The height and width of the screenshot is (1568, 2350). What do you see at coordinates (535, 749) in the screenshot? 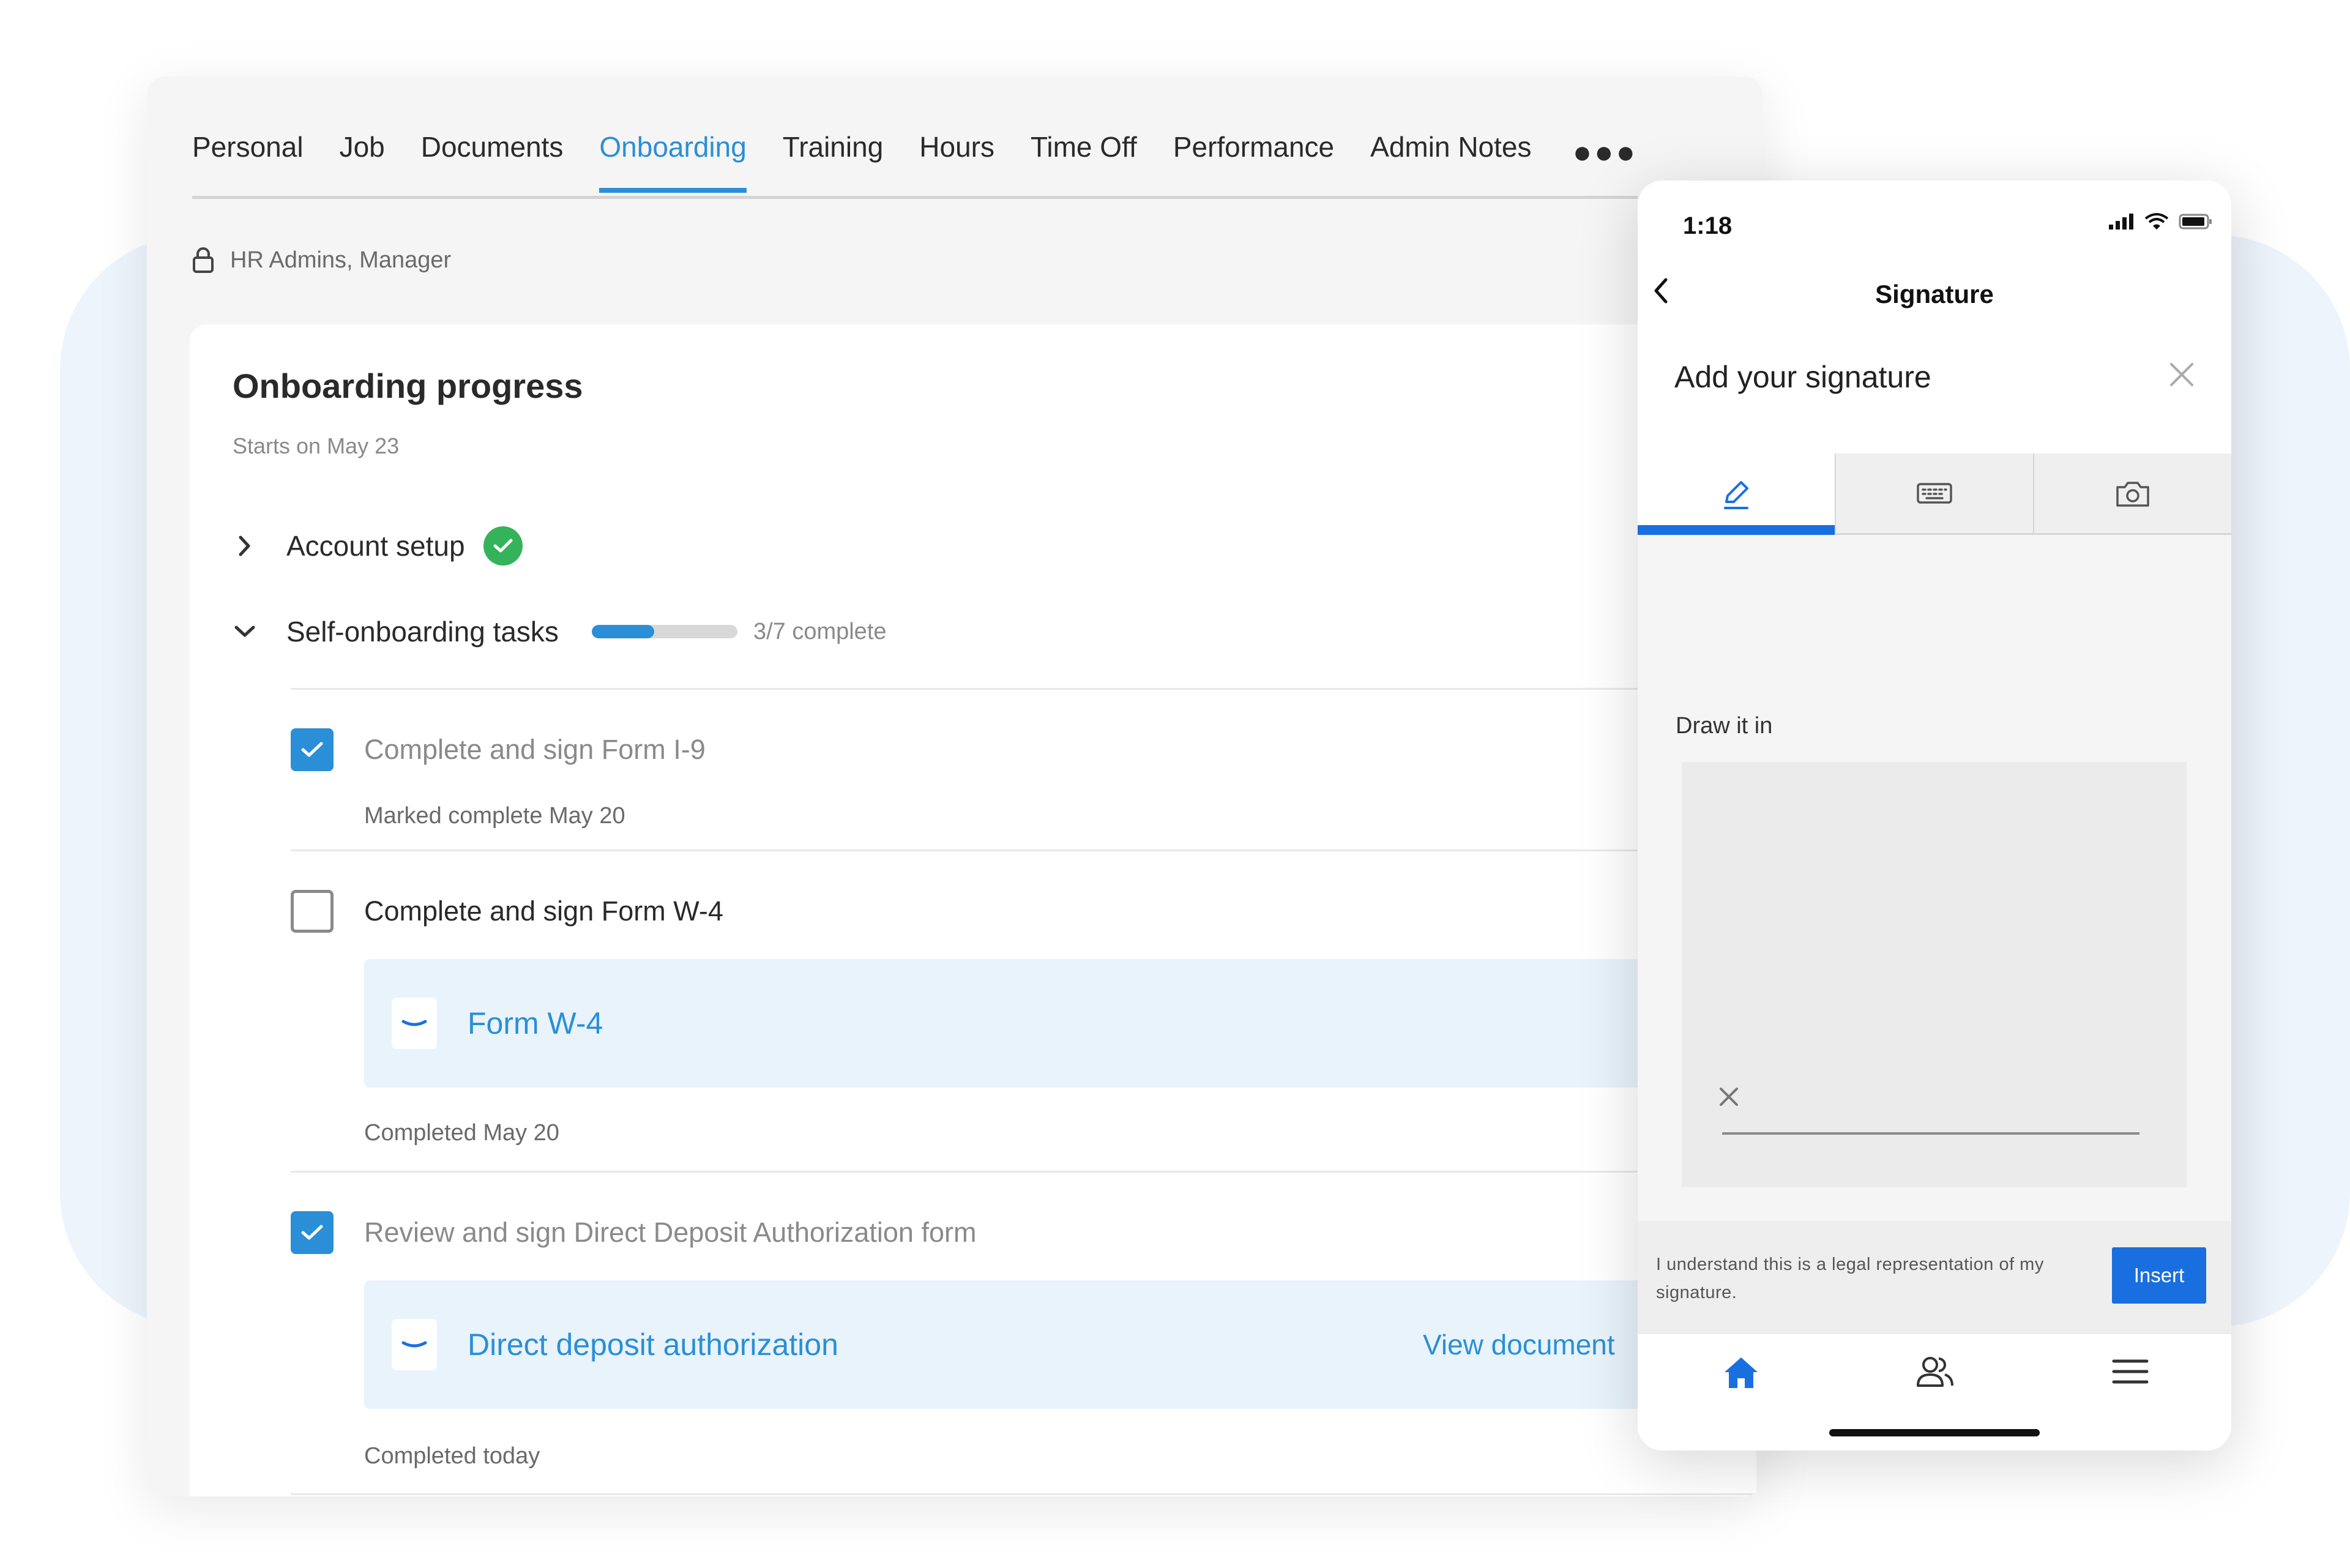
I see `task-label: Complete and sign Form I-9` at bounding box center [535, 749].